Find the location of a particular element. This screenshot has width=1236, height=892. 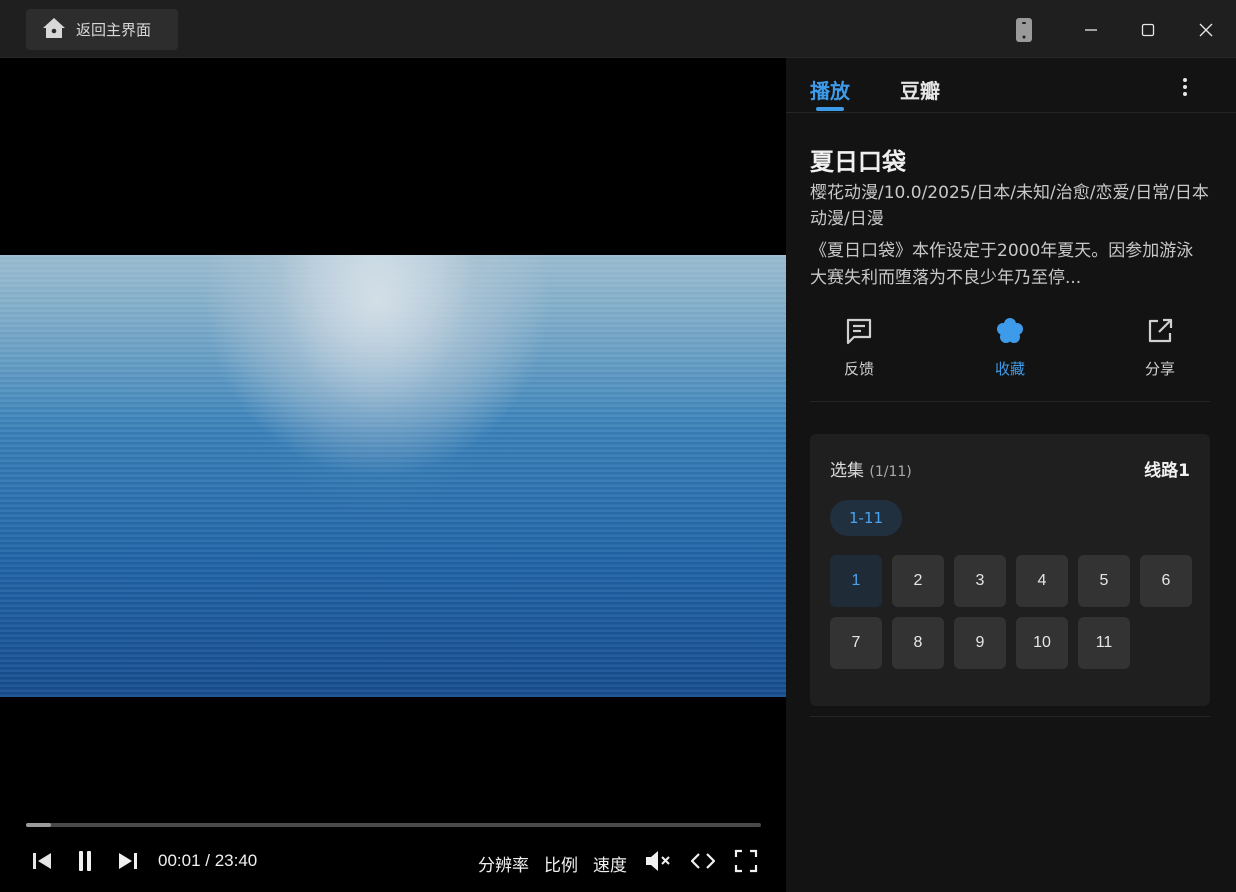

tab-underline is located at coordinates (830, 109).